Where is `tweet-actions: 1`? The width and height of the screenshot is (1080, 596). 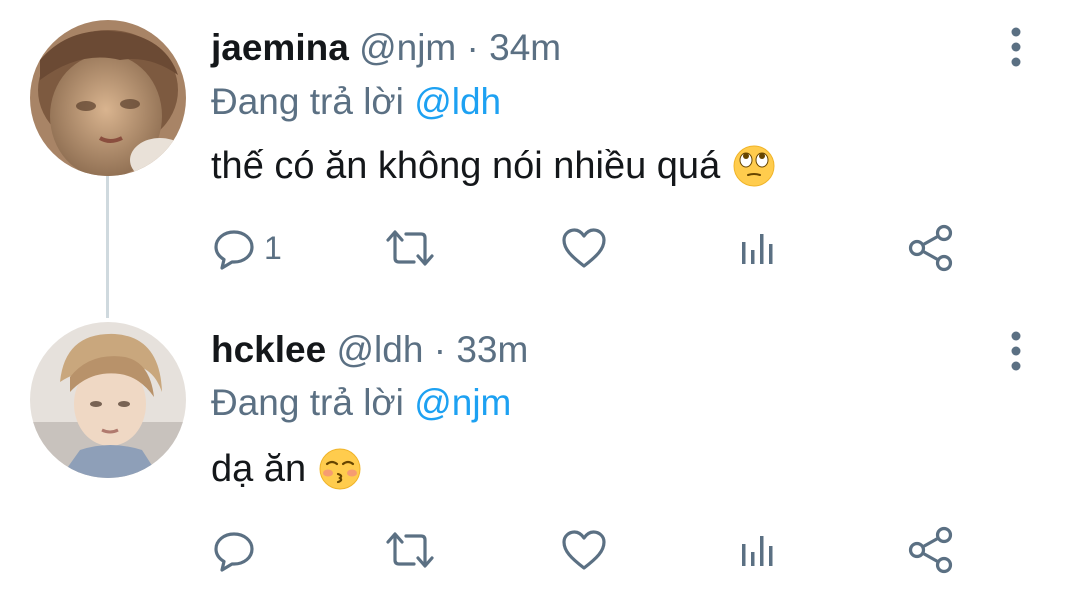
tweet-actions: 1 is located at coordinates (540, 248).